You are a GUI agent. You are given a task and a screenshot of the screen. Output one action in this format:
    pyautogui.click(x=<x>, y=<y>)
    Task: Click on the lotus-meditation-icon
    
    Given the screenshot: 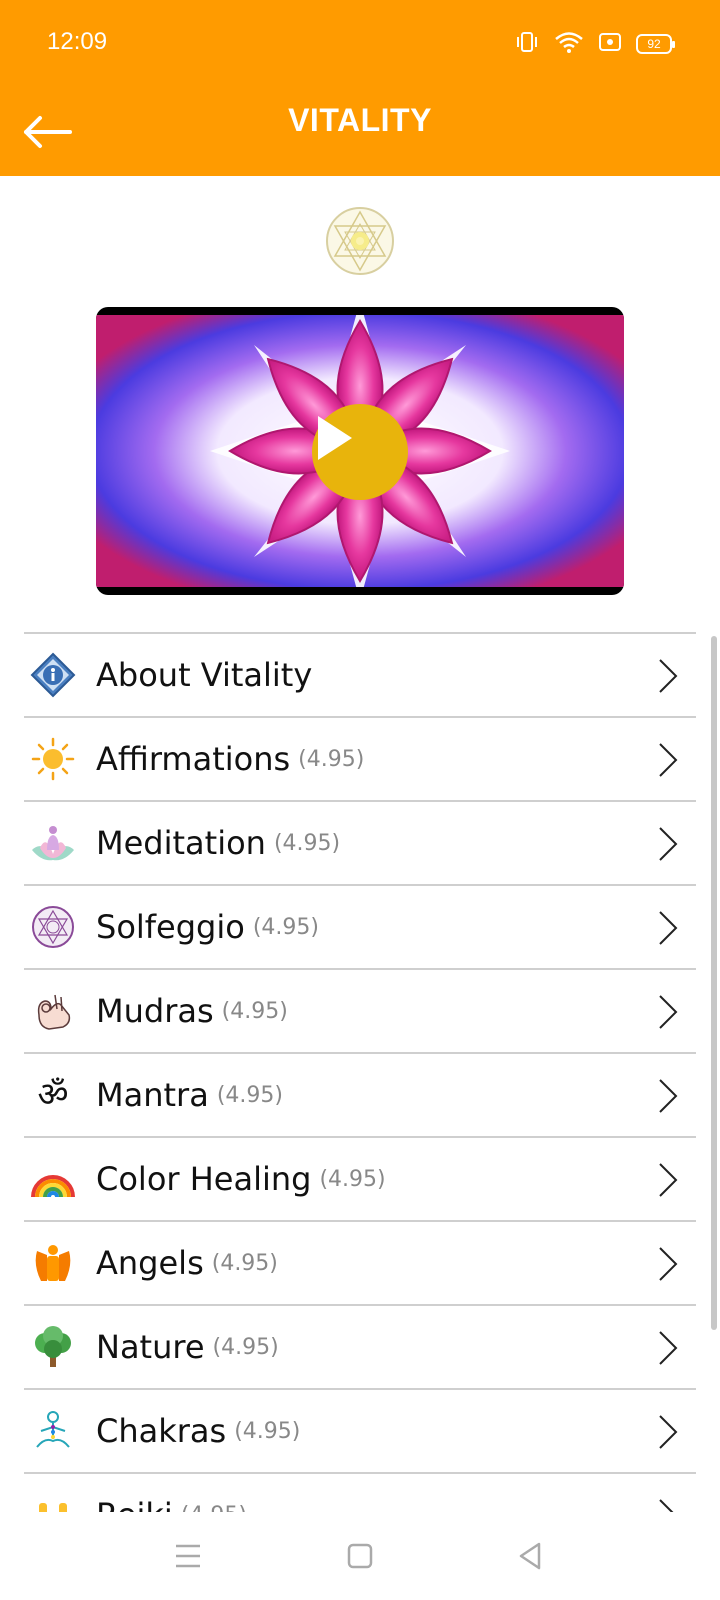 What is the action you would take?
    pyautogui.click(x=53, y=843)
    